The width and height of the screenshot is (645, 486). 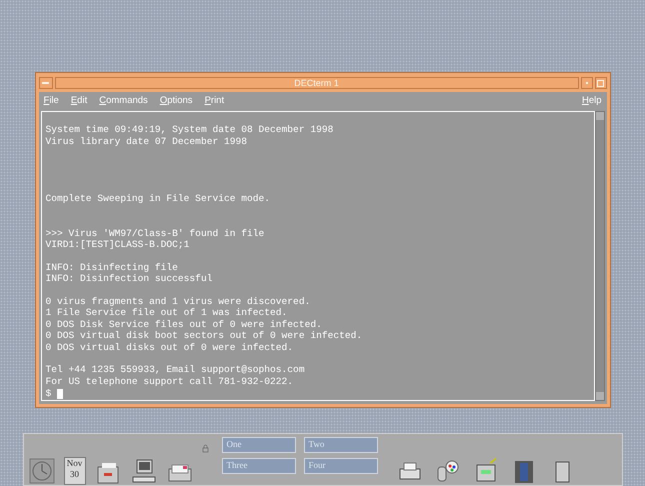 I want to click on minimize-button, so click(x=586, y=83).